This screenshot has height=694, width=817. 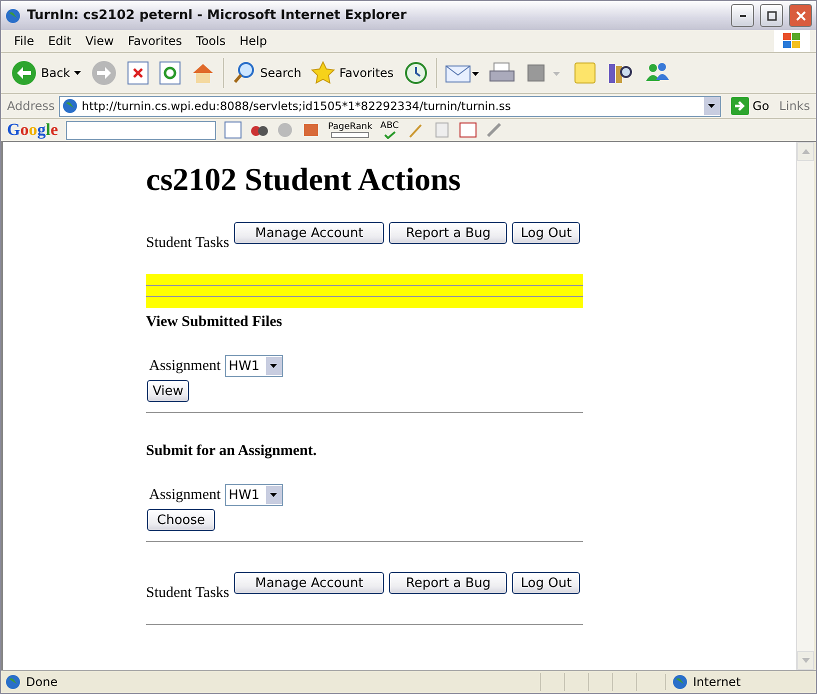 I want to click on maximize-icon, so click(x=771, y=15).